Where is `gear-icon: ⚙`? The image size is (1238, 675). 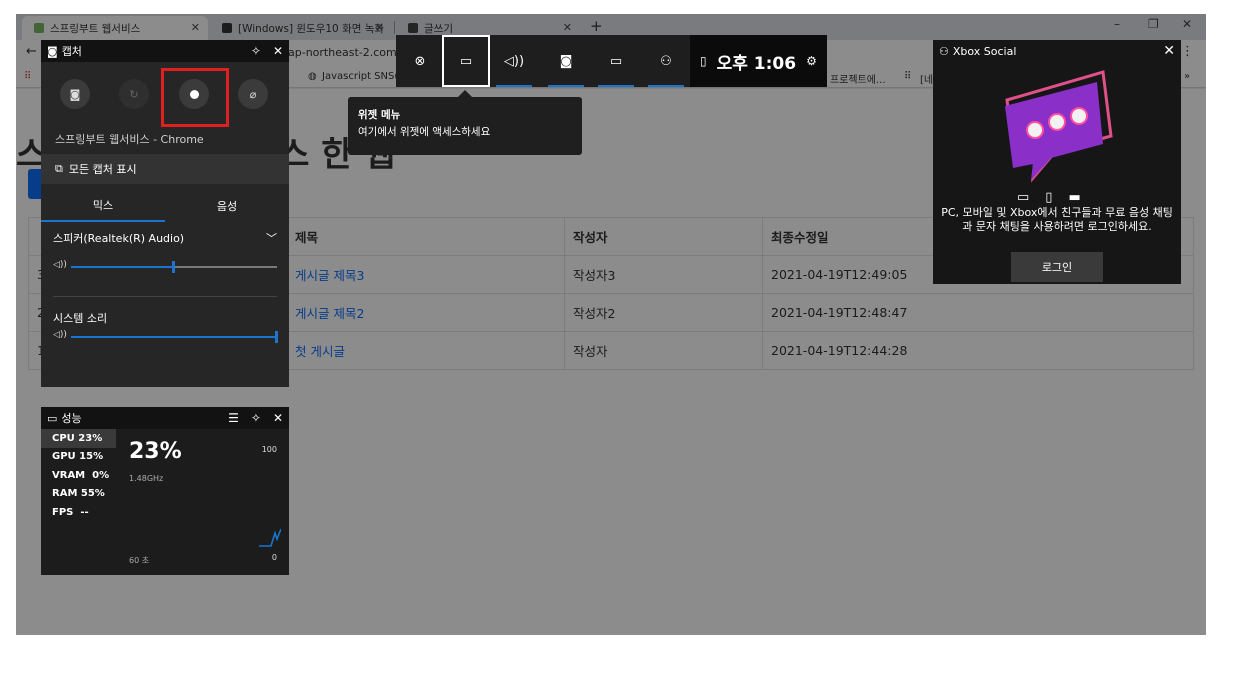 gear-icon: ⚙ is located at coordinates (811, 61).